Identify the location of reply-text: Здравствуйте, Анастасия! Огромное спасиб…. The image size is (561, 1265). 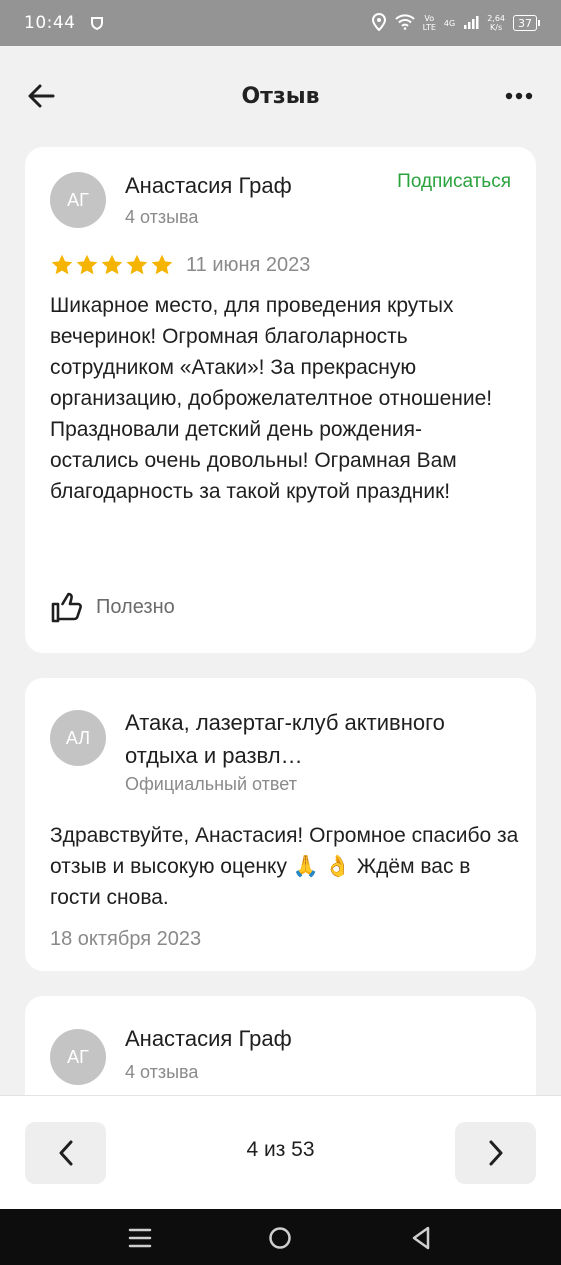
(284, 866).